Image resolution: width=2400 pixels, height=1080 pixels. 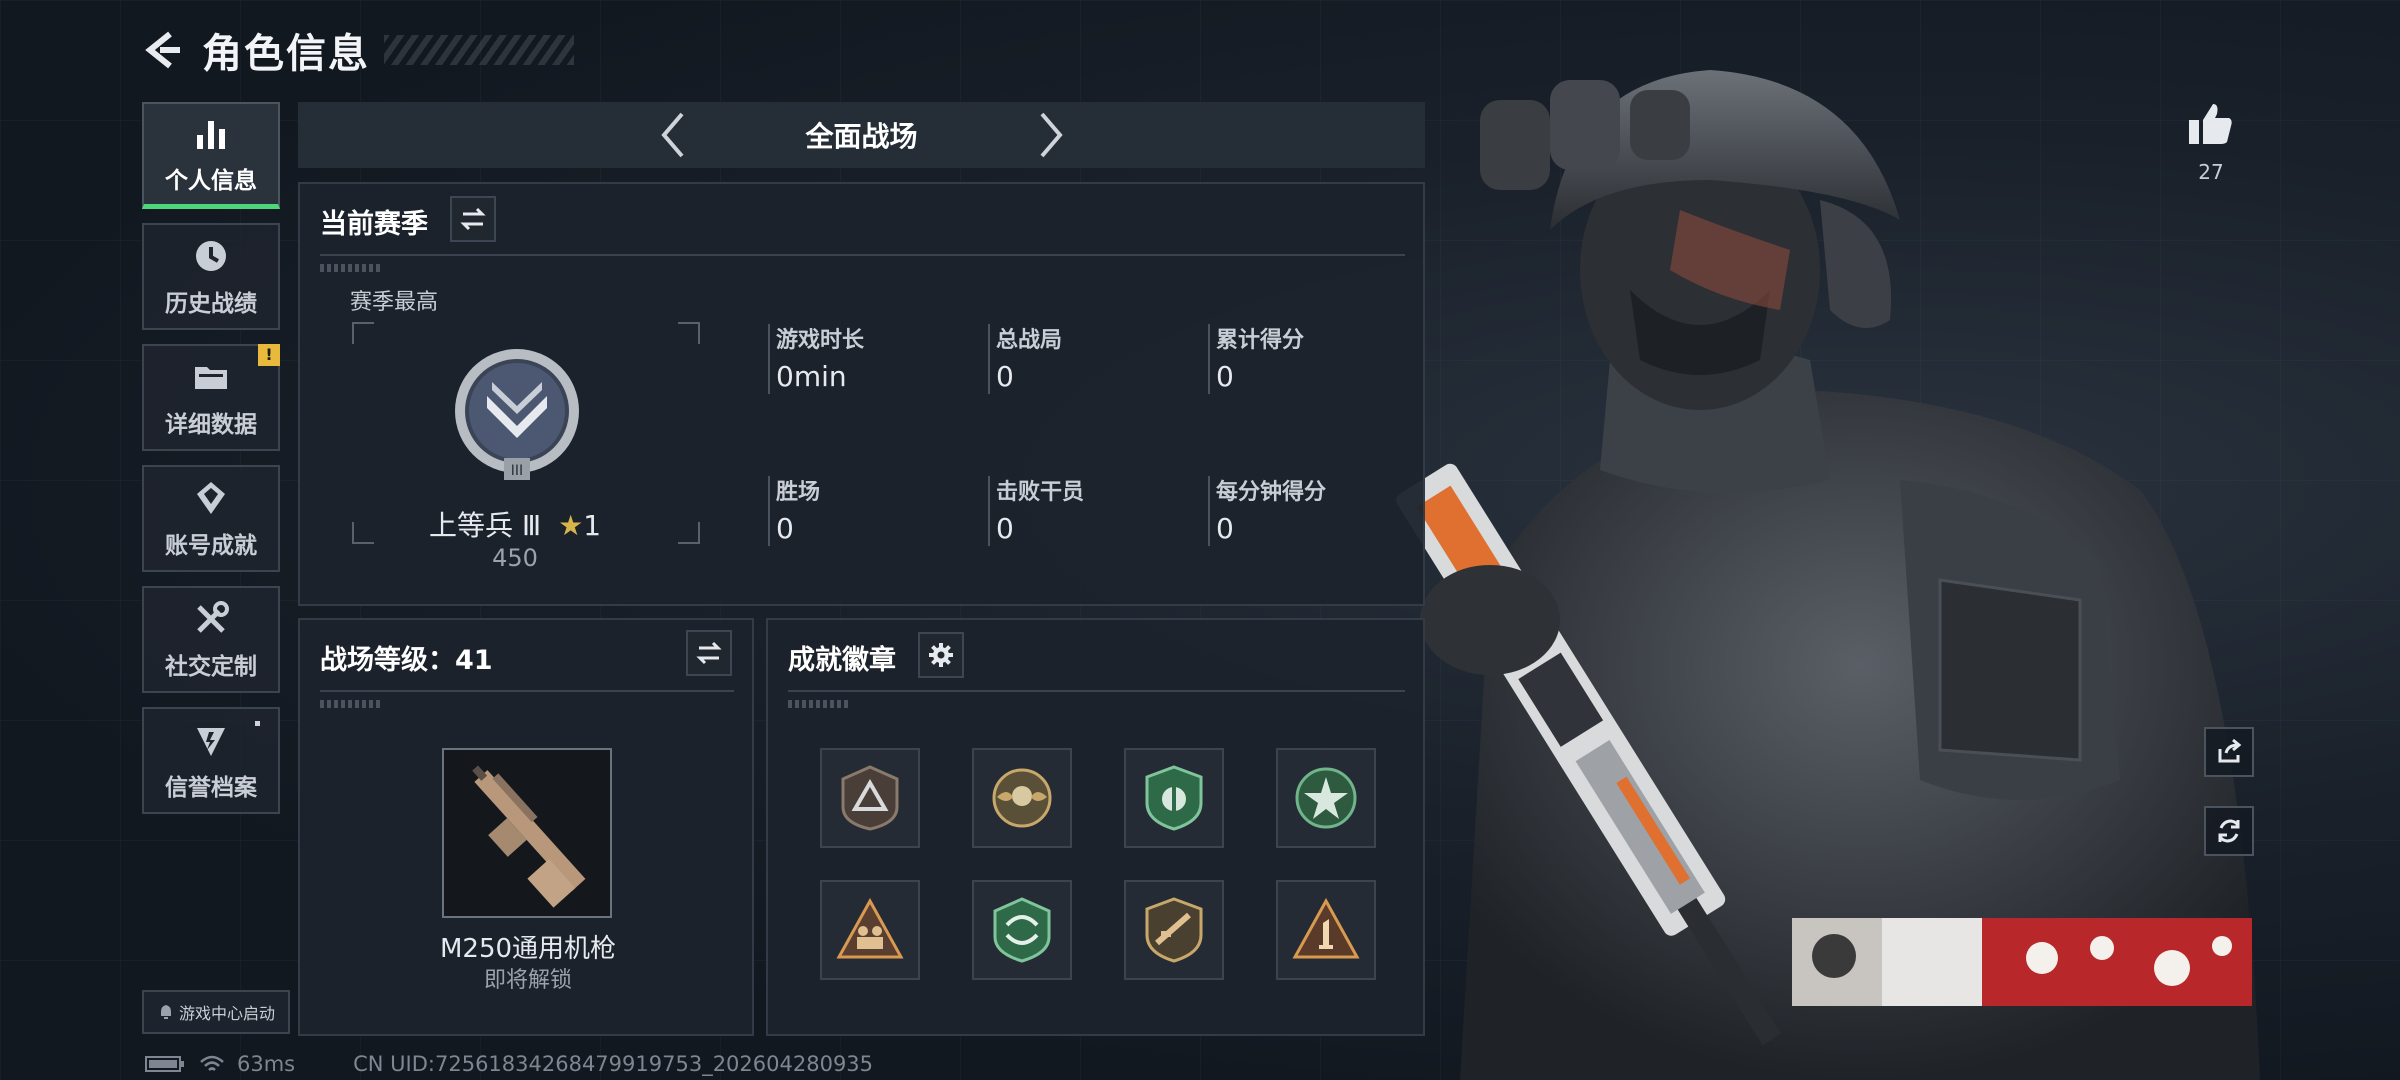 I want to click on stat-value-playtime: 0min, so click(x=811, y=376).